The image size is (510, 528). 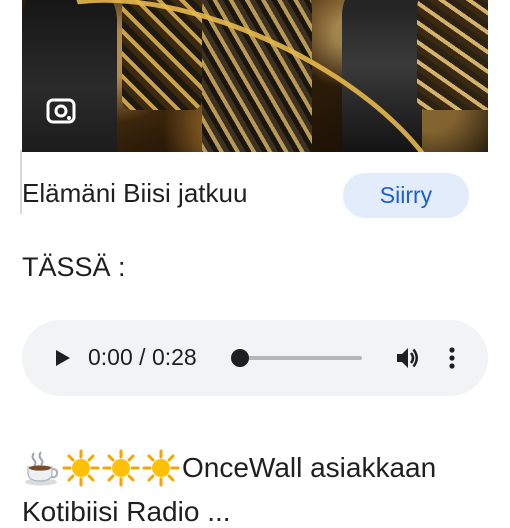 I want to click on post-first-line: OnceWall asiakkaan, so click(x=229, y=468).